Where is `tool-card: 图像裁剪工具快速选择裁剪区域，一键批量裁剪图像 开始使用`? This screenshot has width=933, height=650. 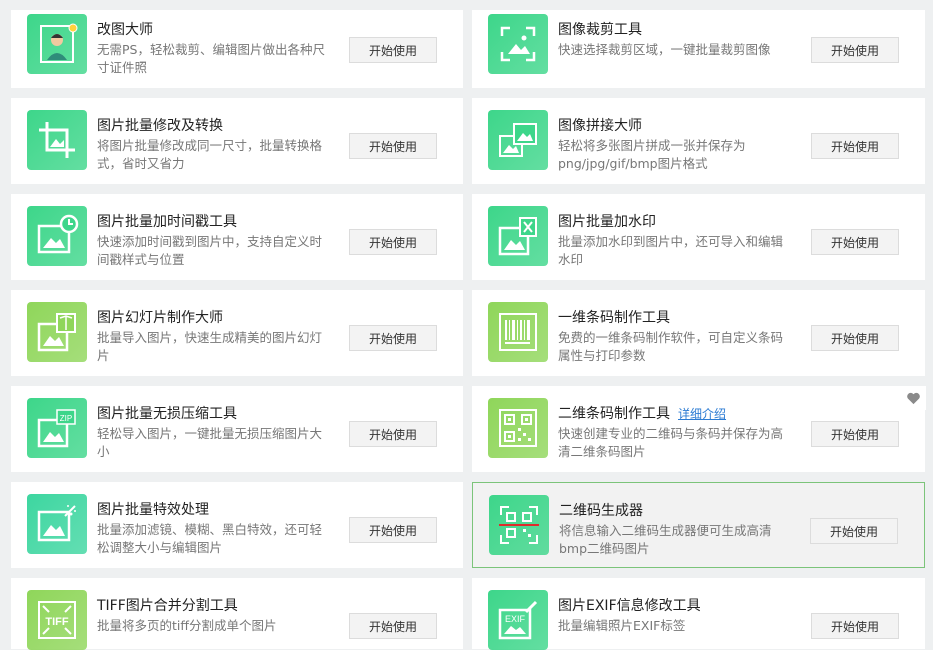 tool-card: 图像裁剪工具快速选择裁剪区域，一键批量裁剪图像 开始使用 is located at coordinates (698, 49).